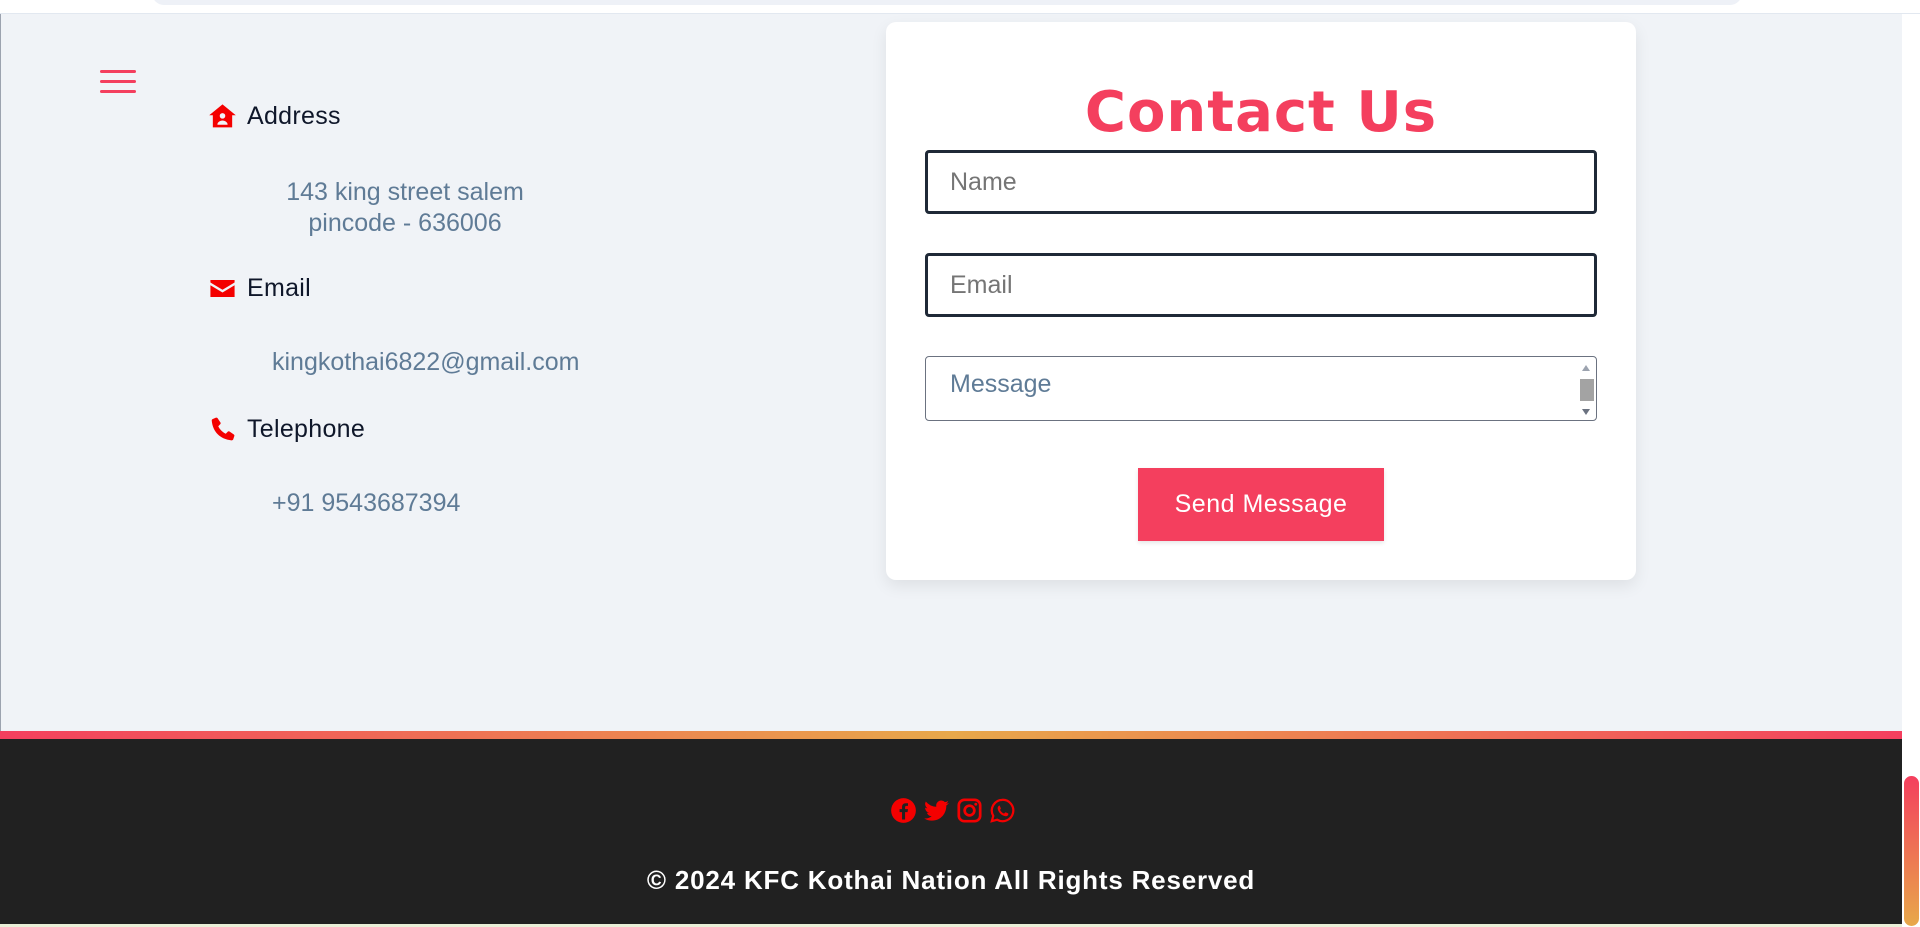 Image resolution: width=1920 pixels, height=927 pixels. Describe the element at coordinates (1261, 182) in the screenshot. I see `name-input` at that location.